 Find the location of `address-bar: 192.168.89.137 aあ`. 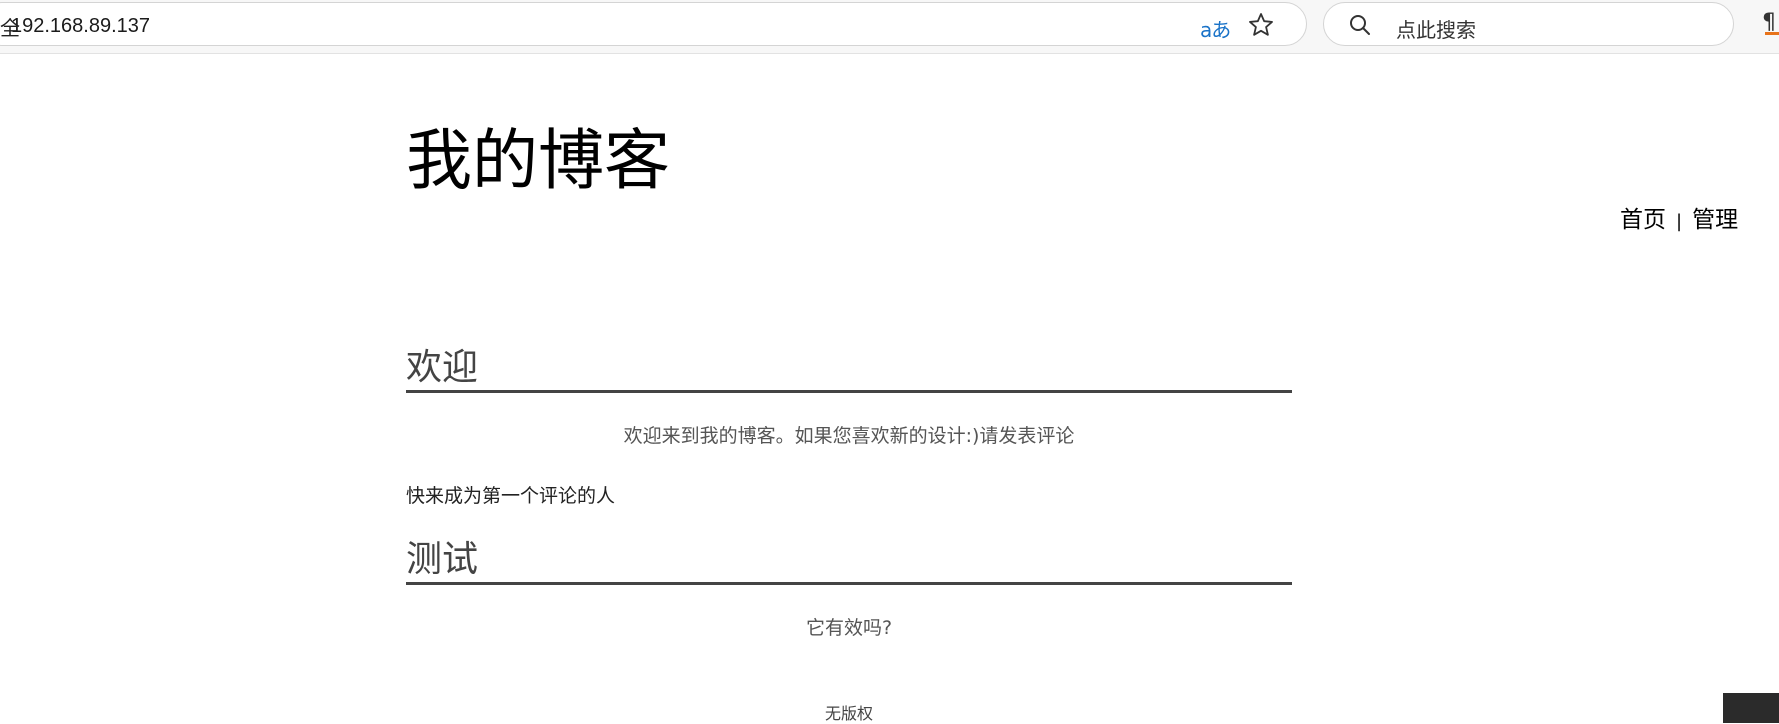

address-bar: 192.168.89.137 aあ is located at coordinates (653, 24).